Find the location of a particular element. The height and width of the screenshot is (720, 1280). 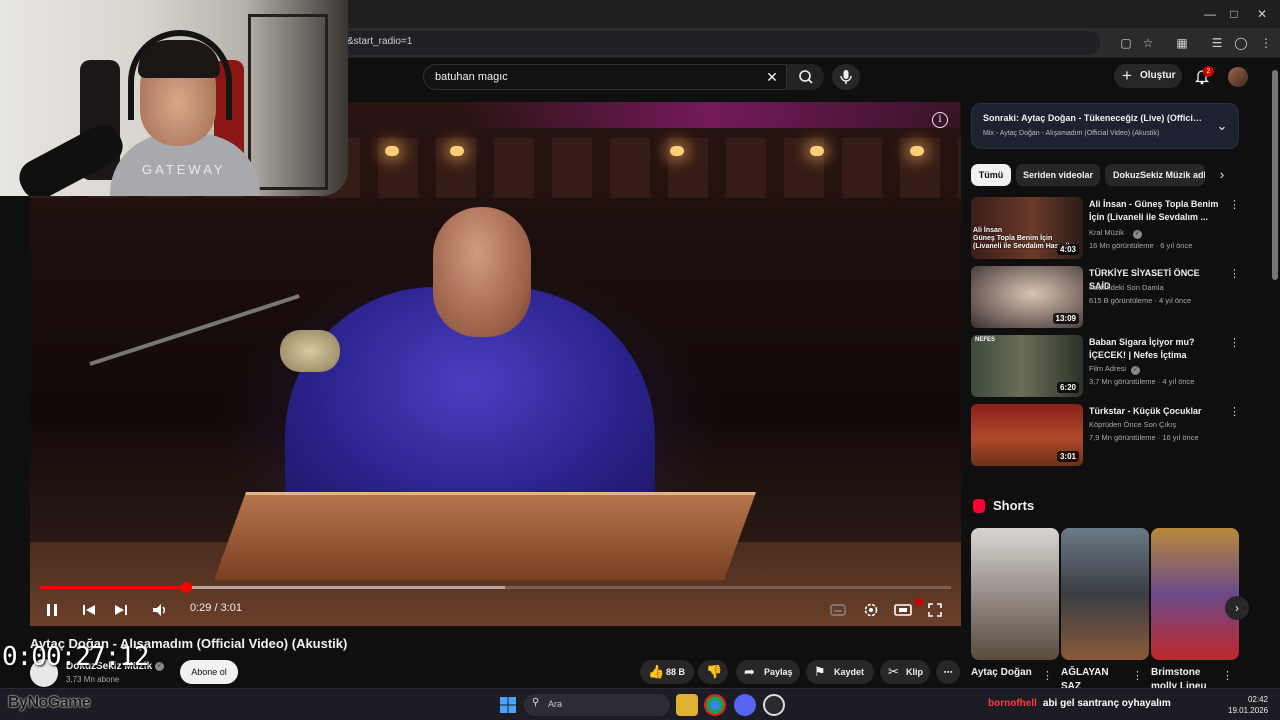

scrollbar-thumb is located at coordinates (1275, 175).